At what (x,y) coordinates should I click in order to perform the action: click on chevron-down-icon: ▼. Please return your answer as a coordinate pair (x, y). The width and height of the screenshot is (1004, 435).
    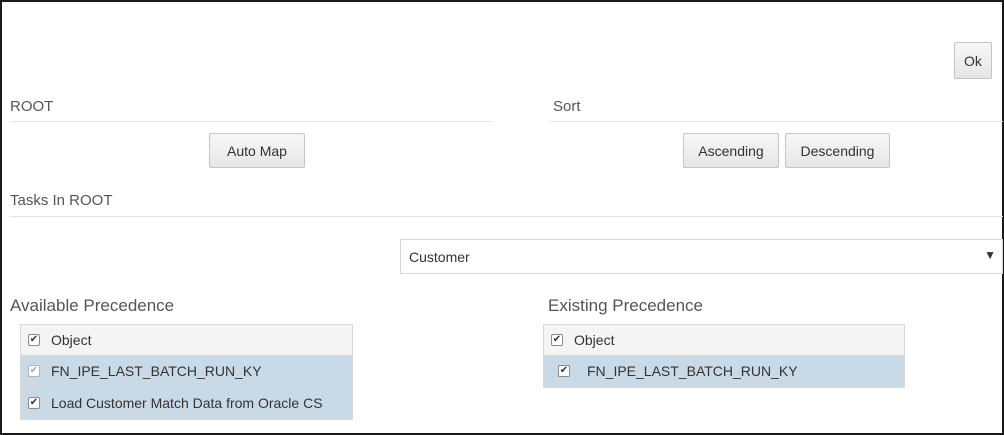
    Looking at the image, I should click on (990, 255).